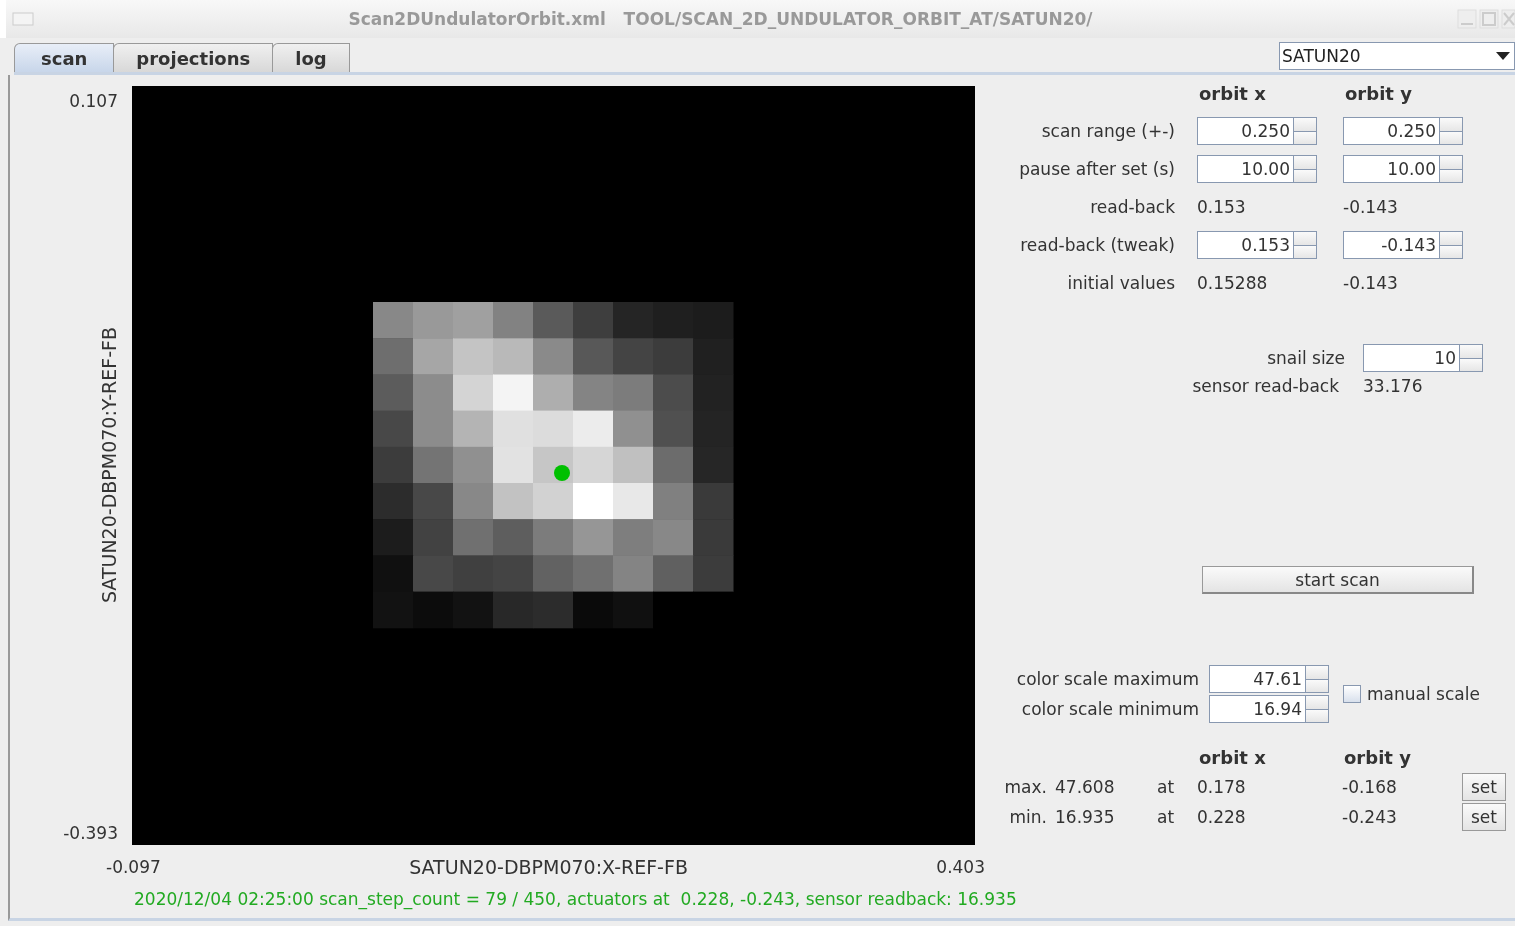 This screenshot has width=1515, height=926. Describe the element at coordinates (1338, 580) in the screenshot. I see `start-scan-button: start scan` at that location.